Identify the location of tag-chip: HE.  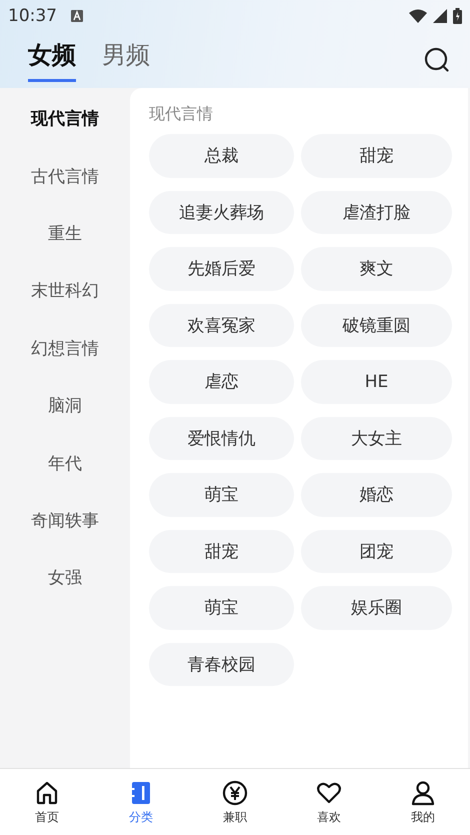
(376, 382).